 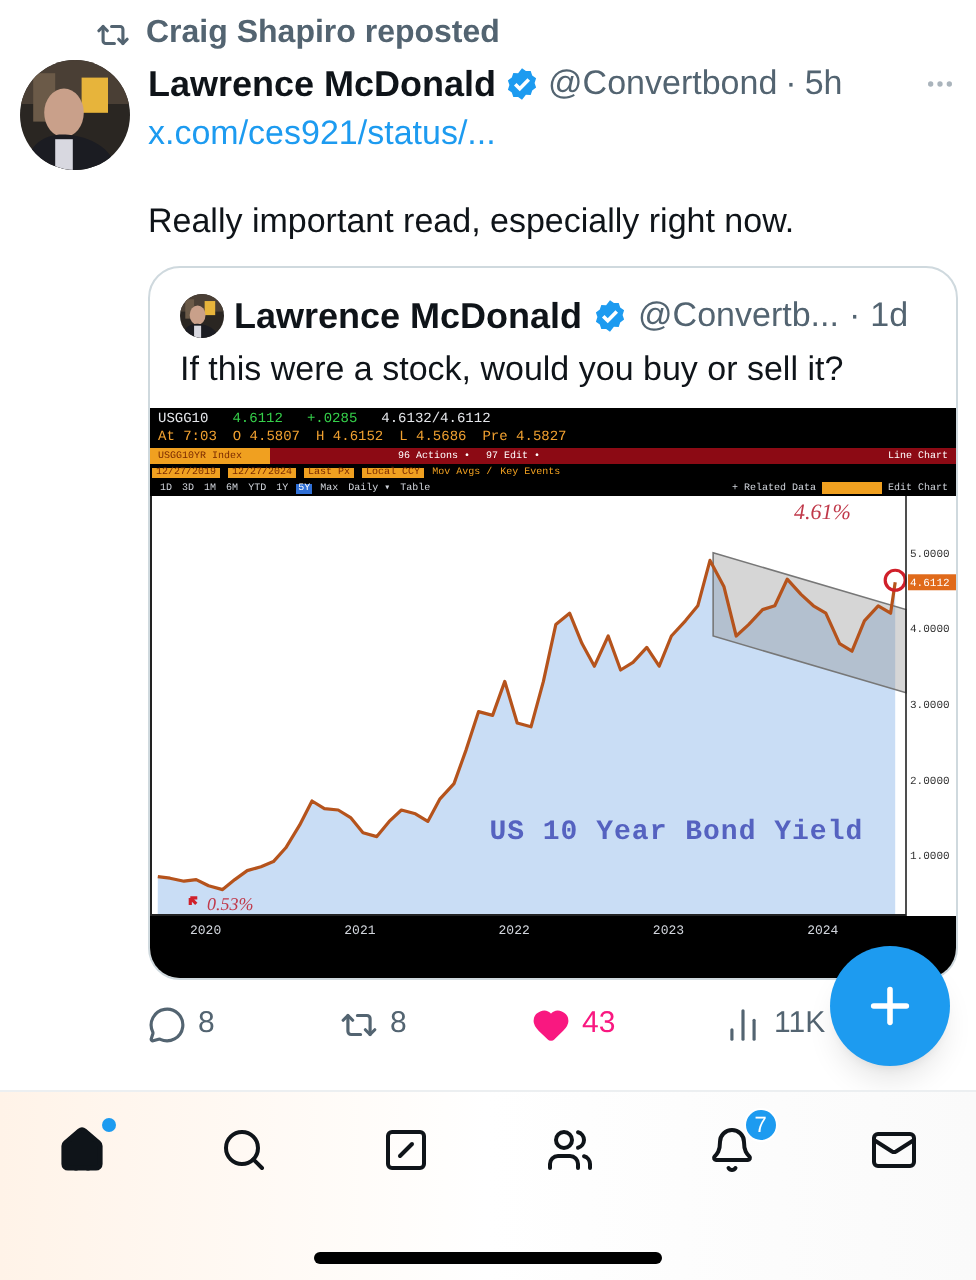 I want to click on repost-button: 8, so click(x=436, y=1024).